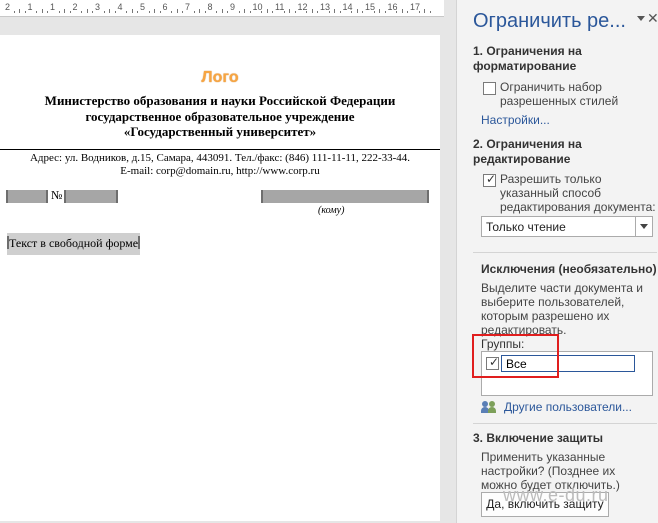 The height and width of the screenshot is (523, 658). What do you see at coordinates (490, 407) in the screenshot?
I see `users-icon` at bounding box center [490, 407].